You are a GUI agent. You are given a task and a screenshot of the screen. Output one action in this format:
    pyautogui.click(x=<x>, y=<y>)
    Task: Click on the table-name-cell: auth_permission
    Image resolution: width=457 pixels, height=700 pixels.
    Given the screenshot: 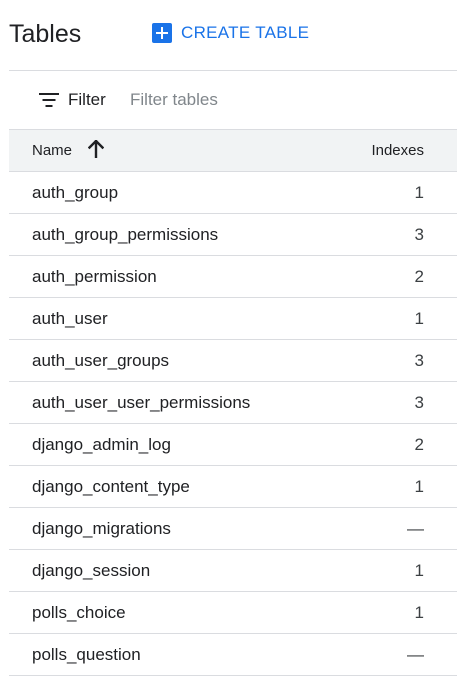 What is the action you would take?
    pyautogui.click(x=174, y=277)
    